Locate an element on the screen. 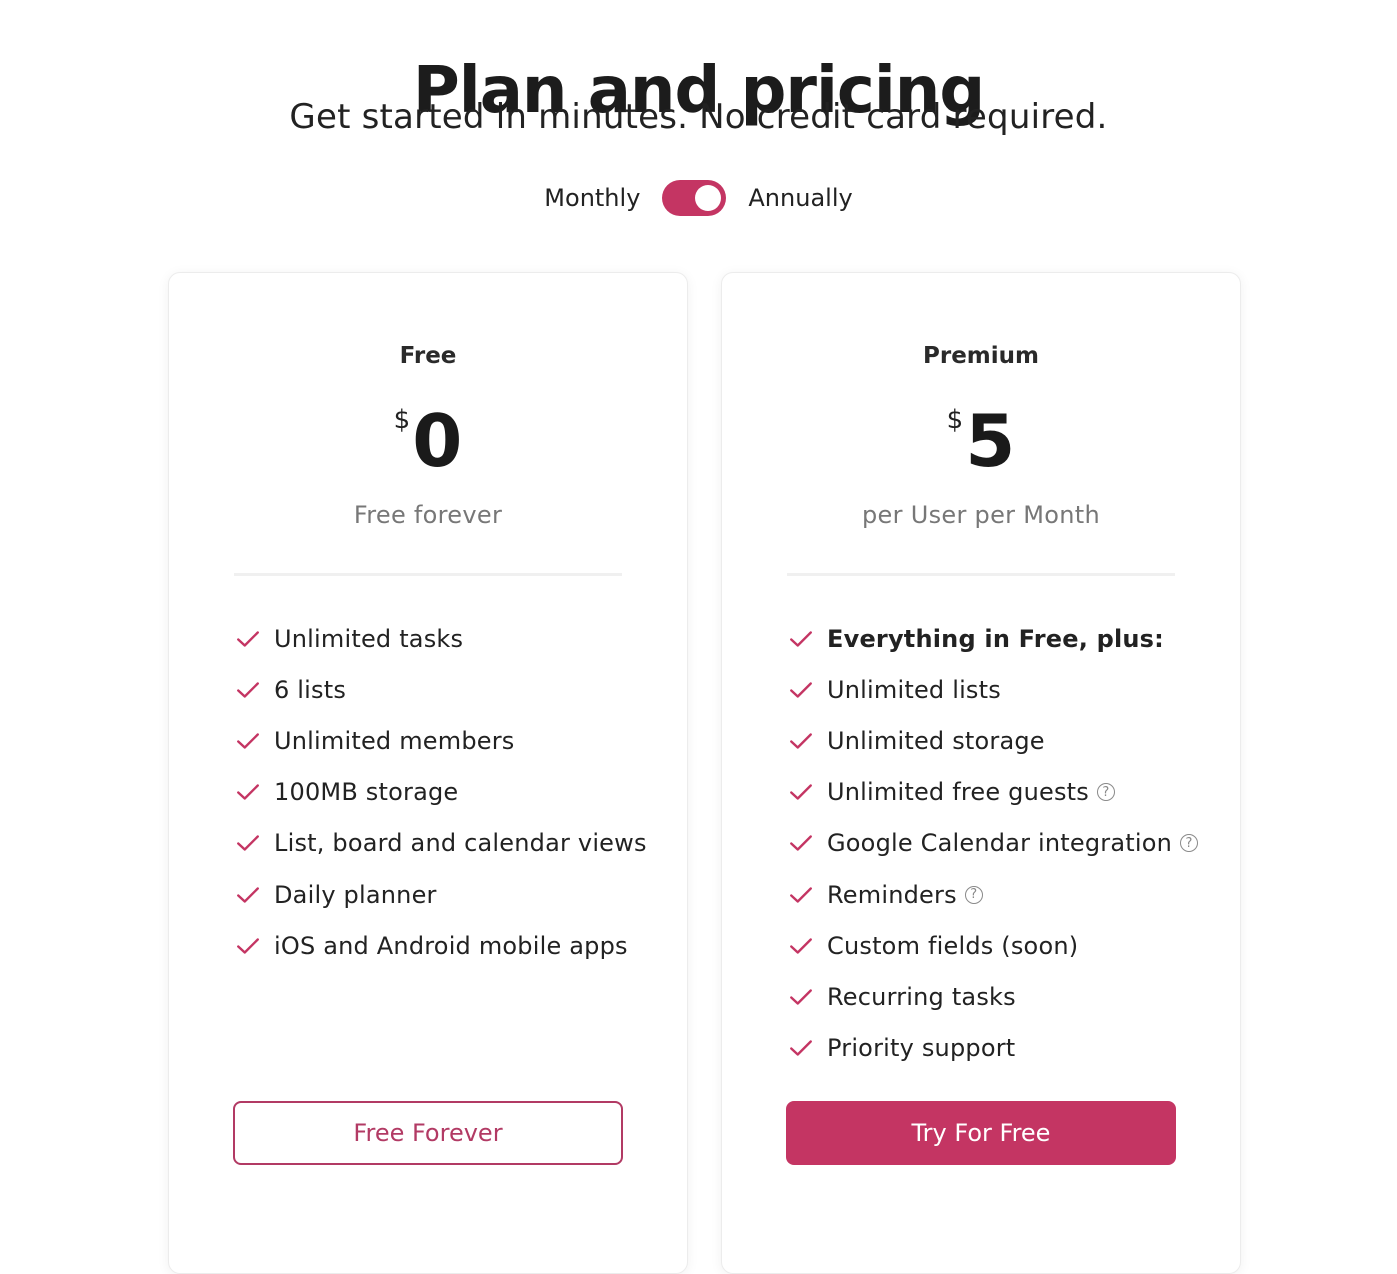  feature-item: Unlimited tasks is located at coordinates (441, 638).